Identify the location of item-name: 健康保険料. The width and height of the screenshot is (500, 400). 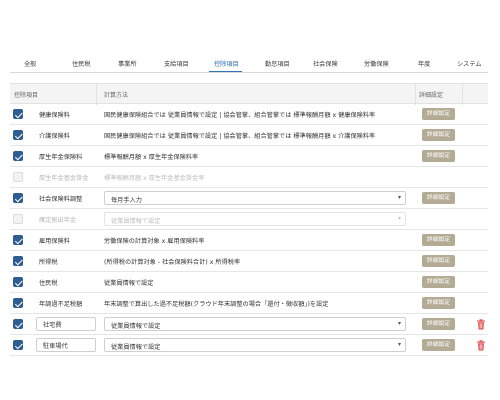
(54, 115).